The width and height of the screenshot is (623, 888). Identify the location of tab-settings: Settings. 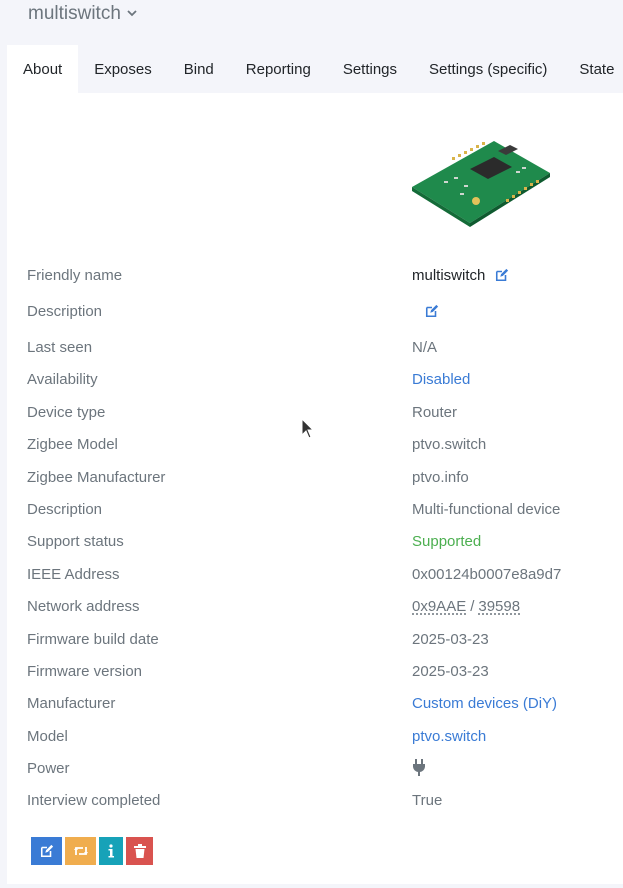
(370, 69).